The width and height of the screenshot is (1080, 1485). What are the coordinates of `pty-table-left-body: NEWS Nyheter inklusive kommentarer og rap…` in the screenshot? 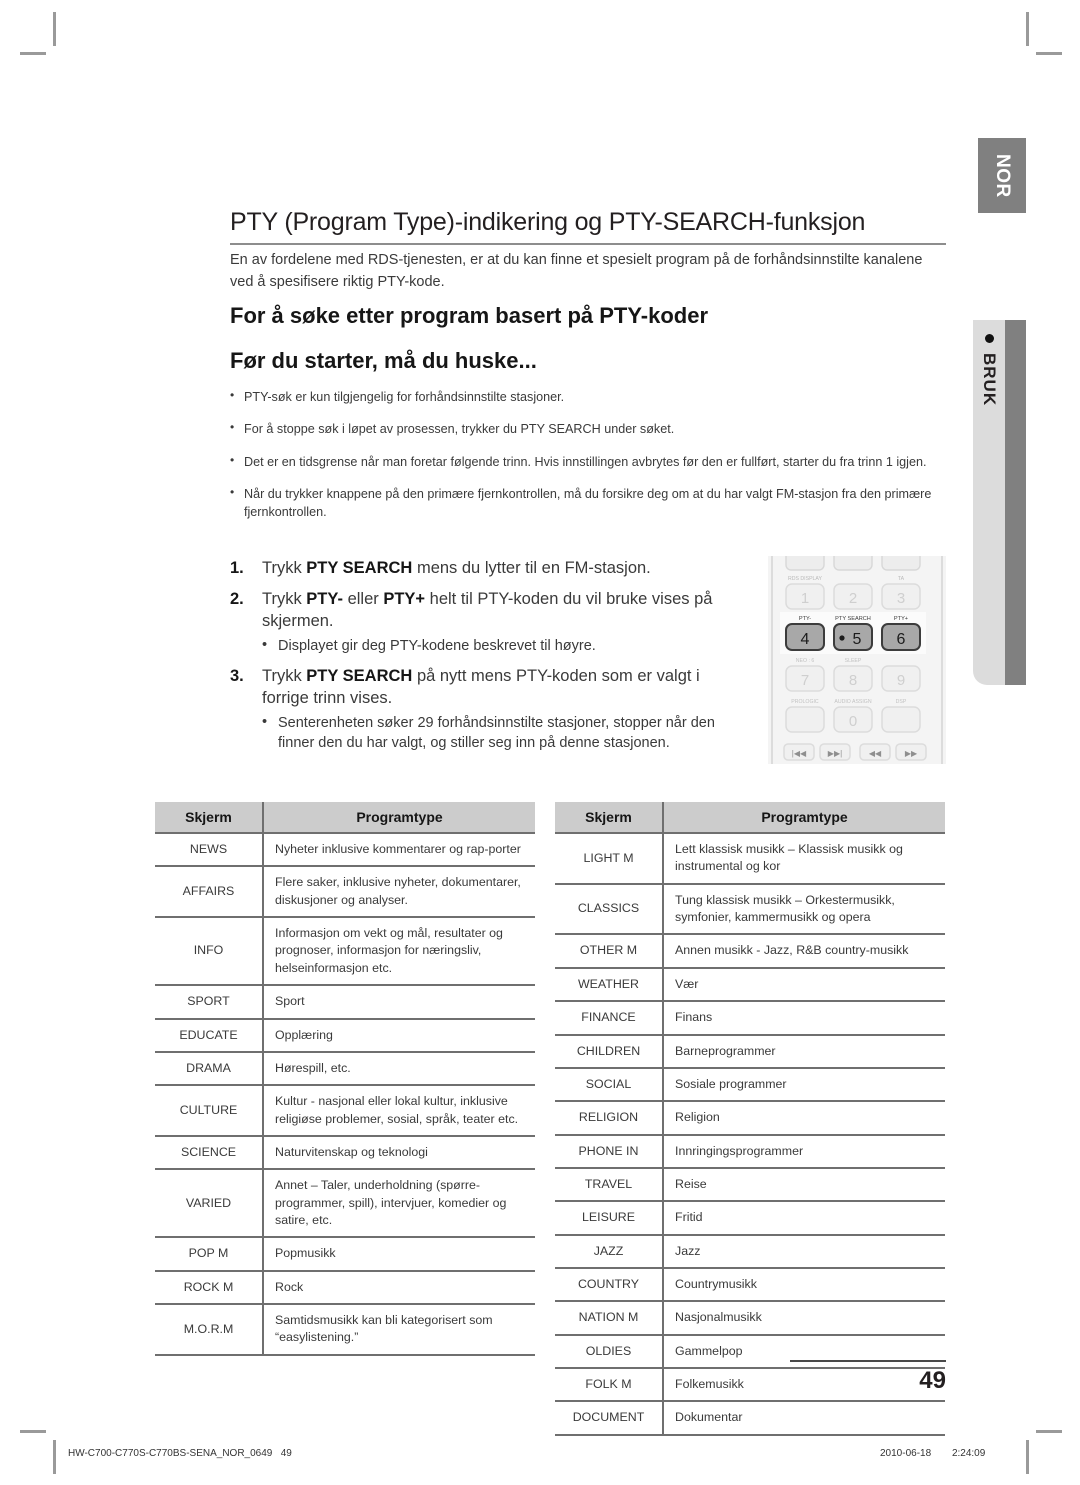 It's located at (345, 1094).